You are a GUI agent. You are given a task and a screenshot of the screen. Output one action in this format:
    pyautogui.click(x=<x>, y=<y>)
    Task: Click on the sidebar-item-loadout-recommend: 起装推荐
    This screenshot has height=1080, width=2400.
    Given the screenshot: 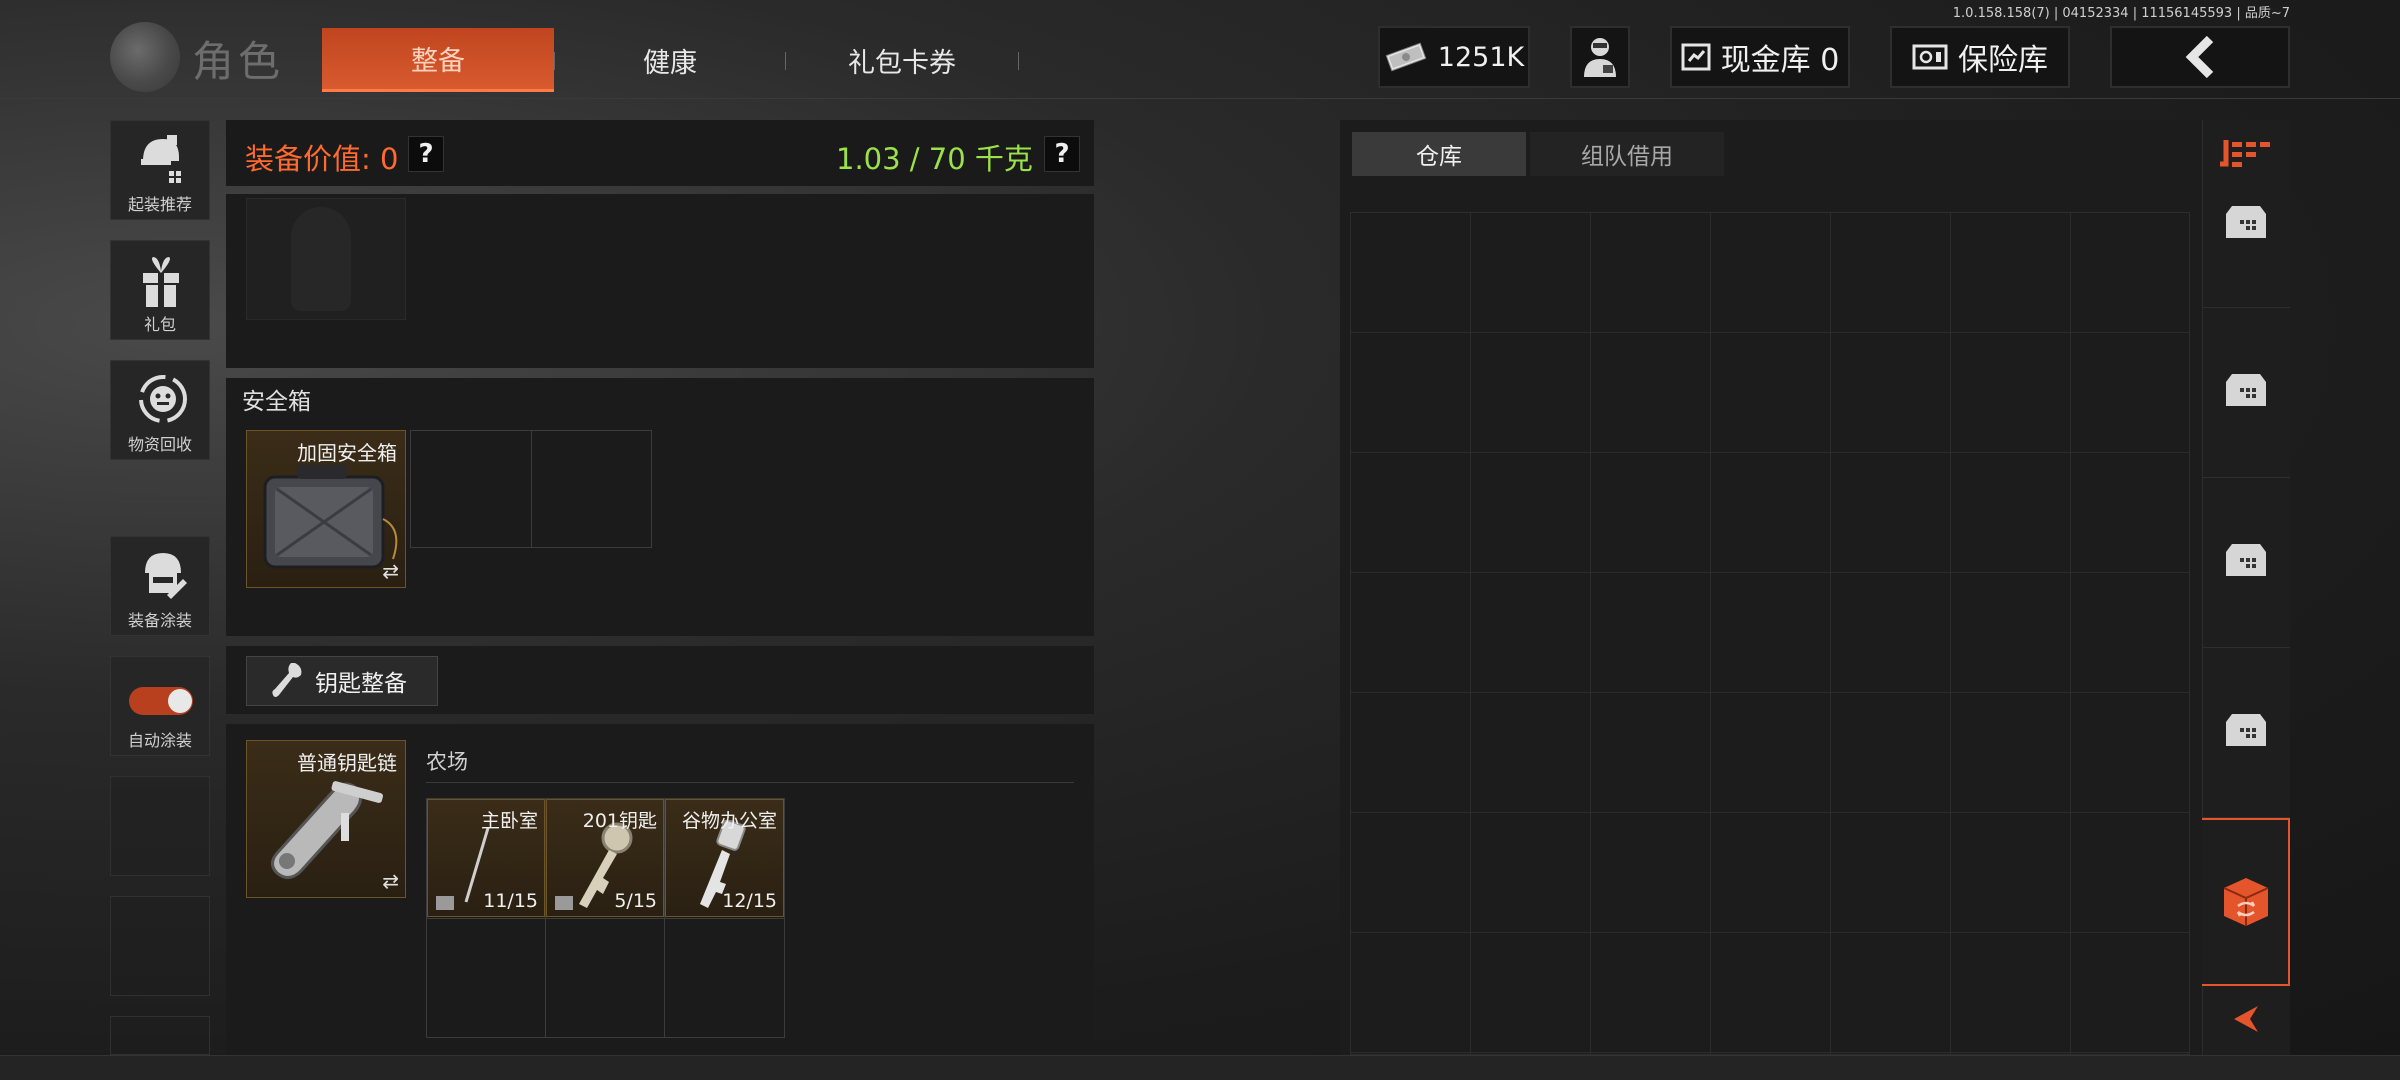 What is the action you would take?
    pyautogui.click(x=160, y=170)
    